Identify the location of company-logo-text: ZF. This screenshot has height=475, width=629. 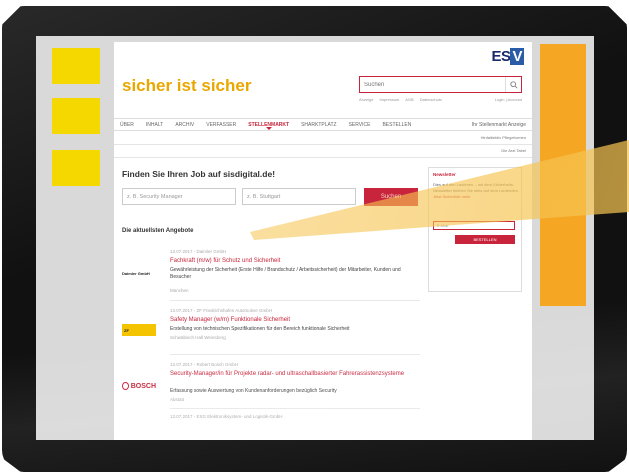
(126, 330).